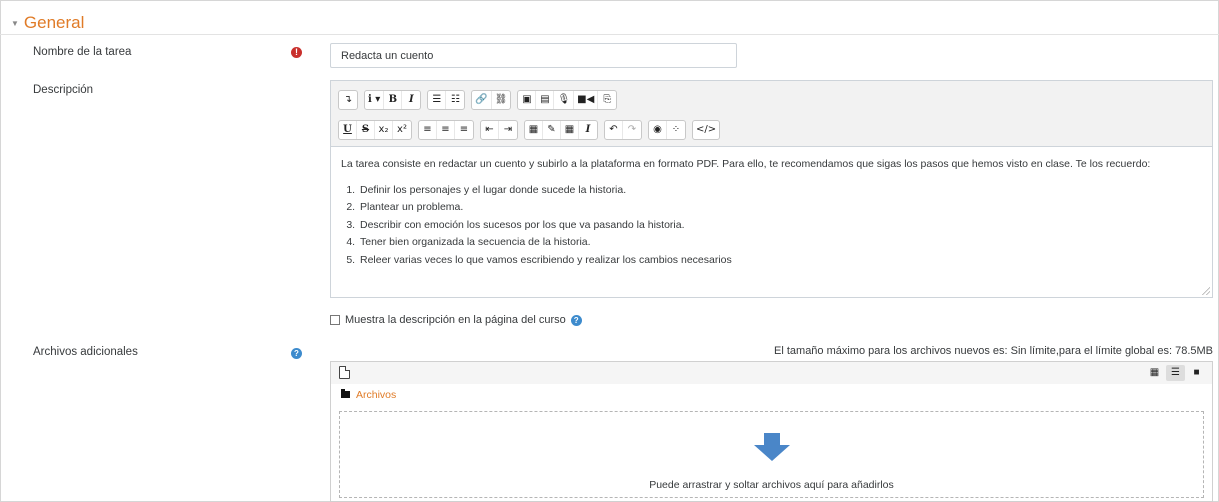 The width and height of the screenshot is (1219, 502). I want to click on toolbar-group: 🔗 ⛓, so click(491, 100).